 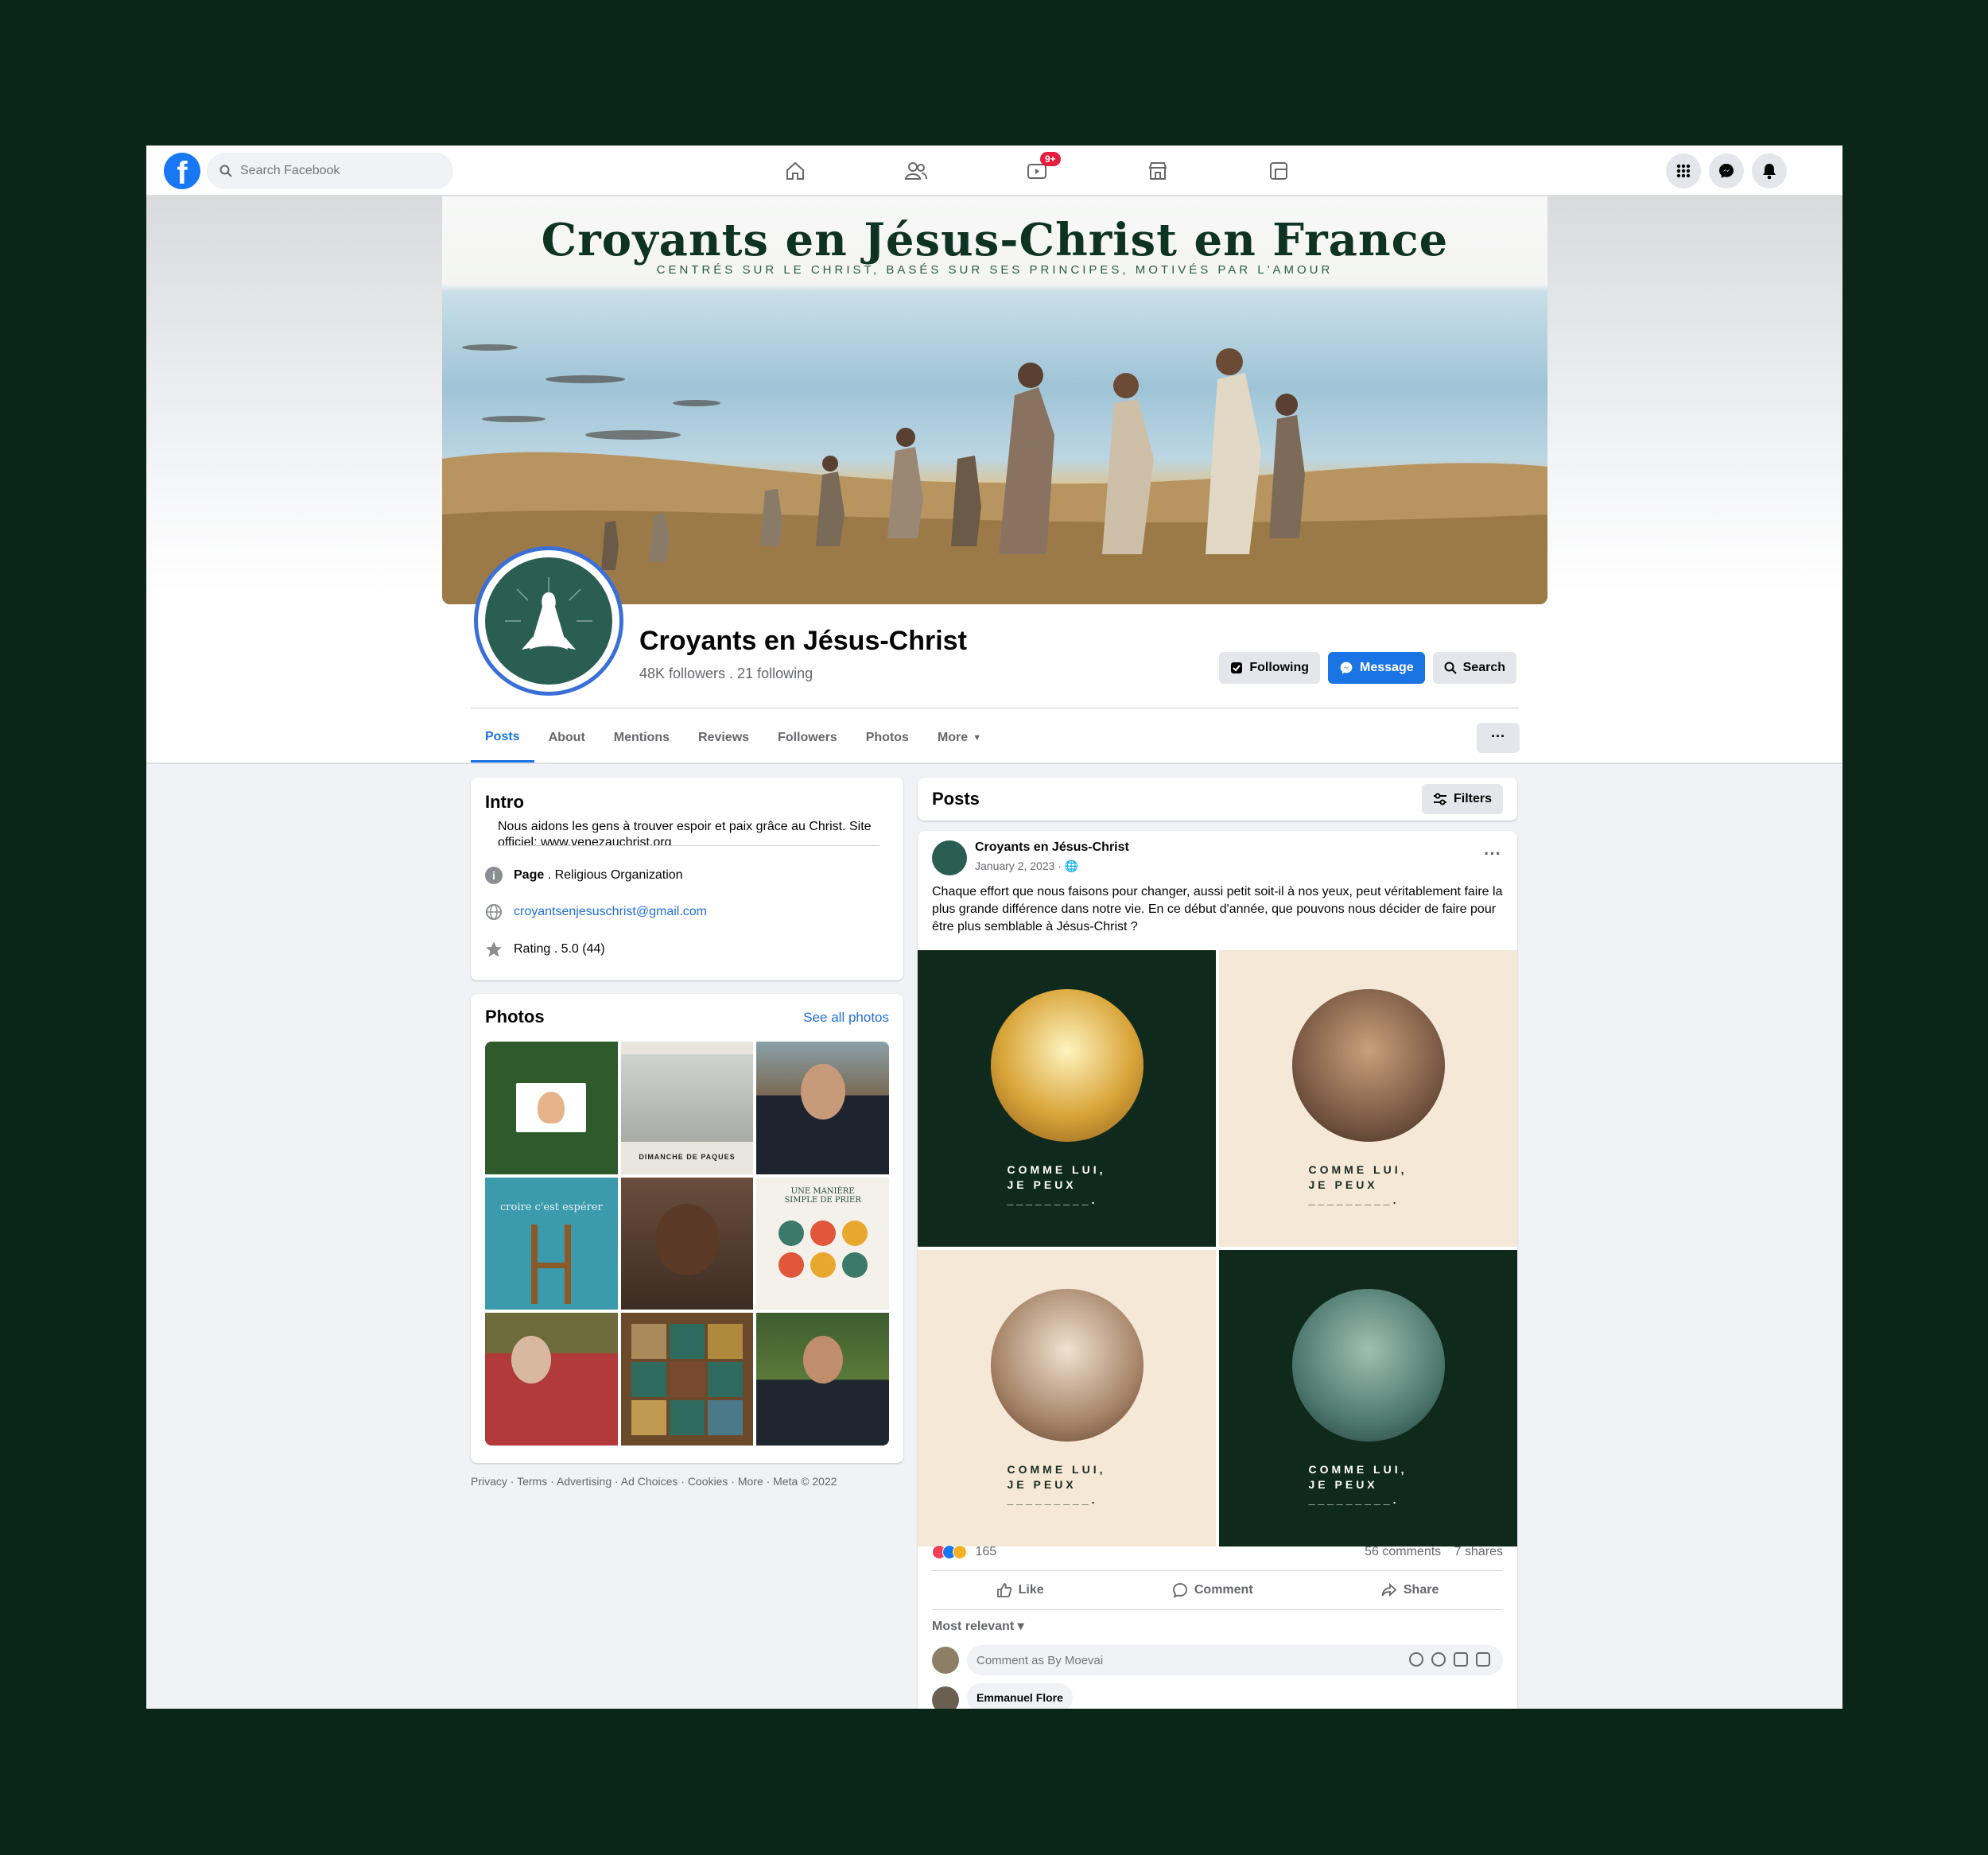 I want to click on filters-button: Filters, so click(x=1462, y=799).